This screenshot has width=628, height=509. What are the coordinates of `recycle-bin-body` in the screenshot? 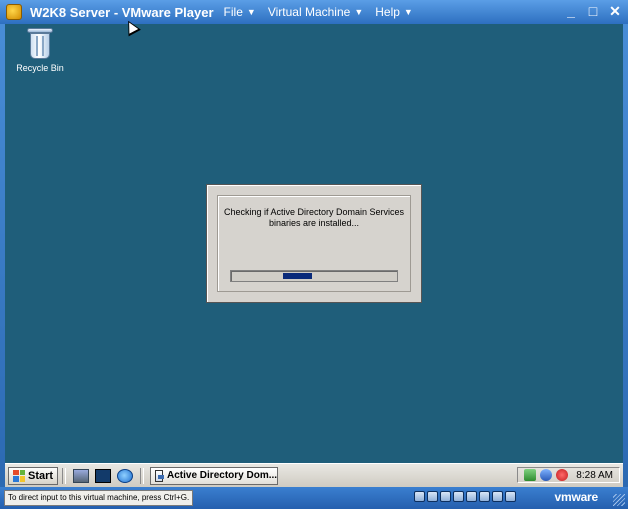 It's located at (40, 46).